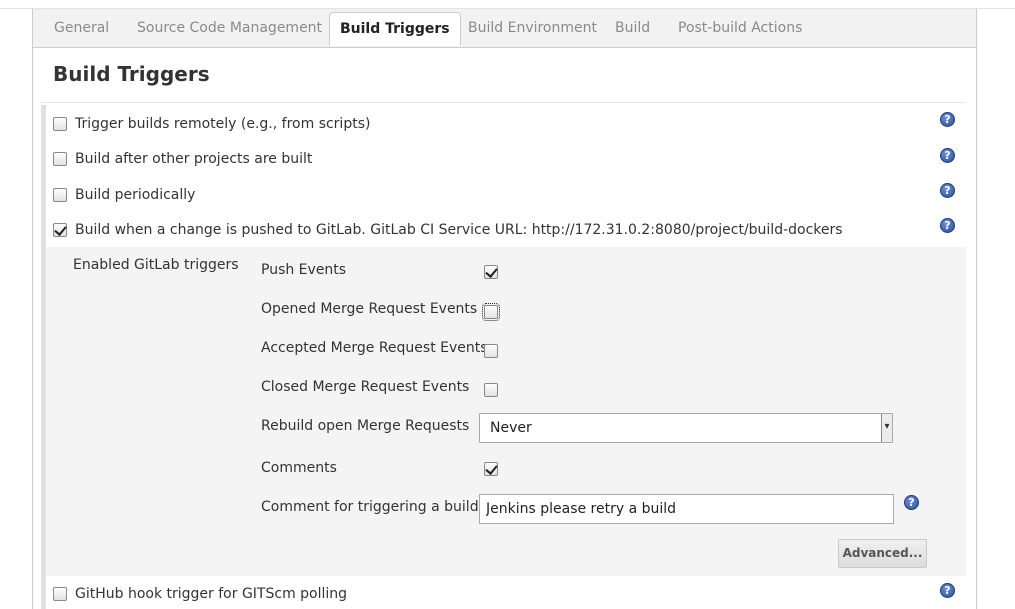  I want to click on closed-mr-checkbox, so click(491, 390).